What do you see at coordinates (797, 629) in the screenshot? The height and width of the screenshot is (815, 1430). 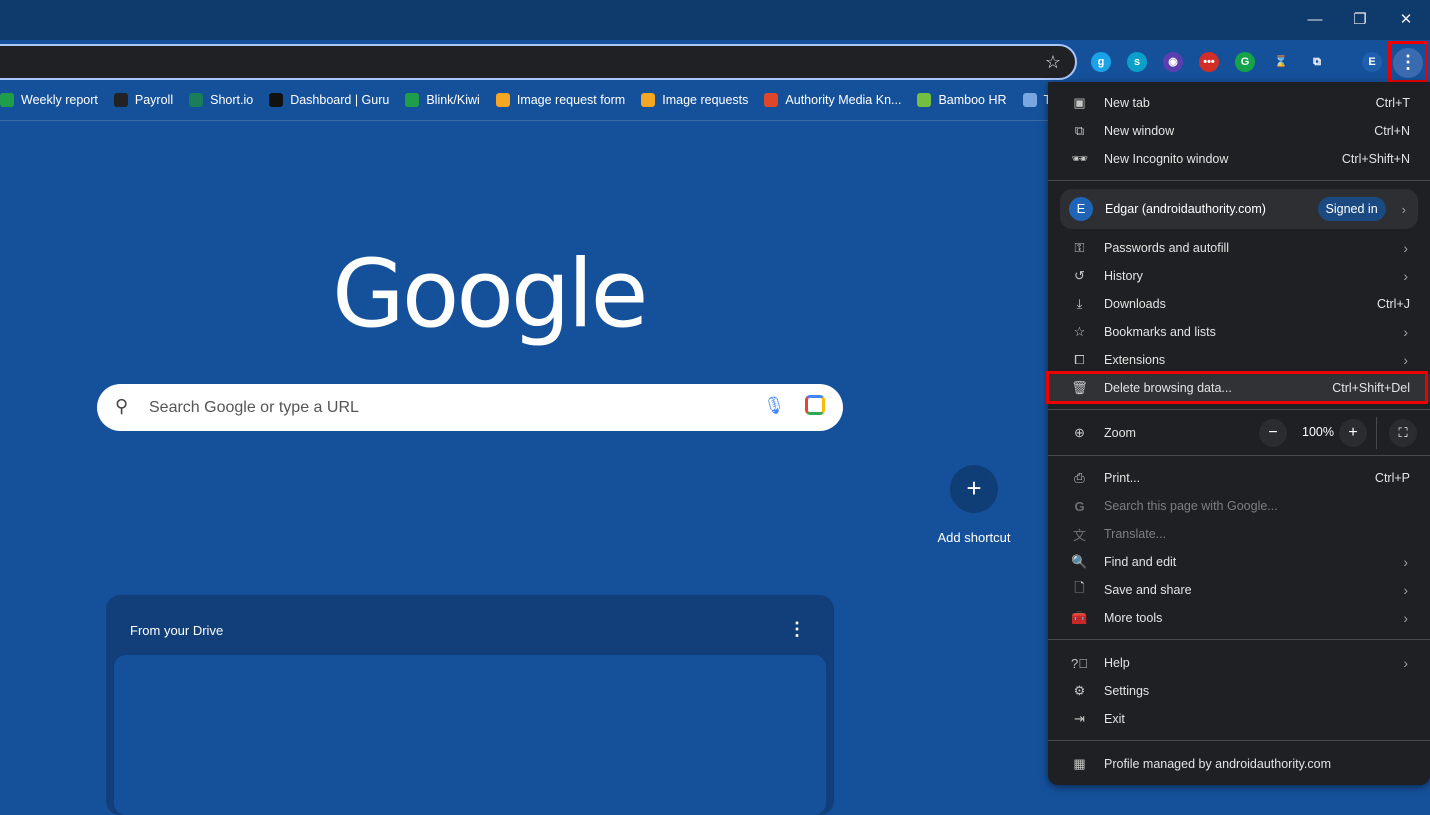 I see `drive-more-icon: ⋮` at bounding box center [797, 629].